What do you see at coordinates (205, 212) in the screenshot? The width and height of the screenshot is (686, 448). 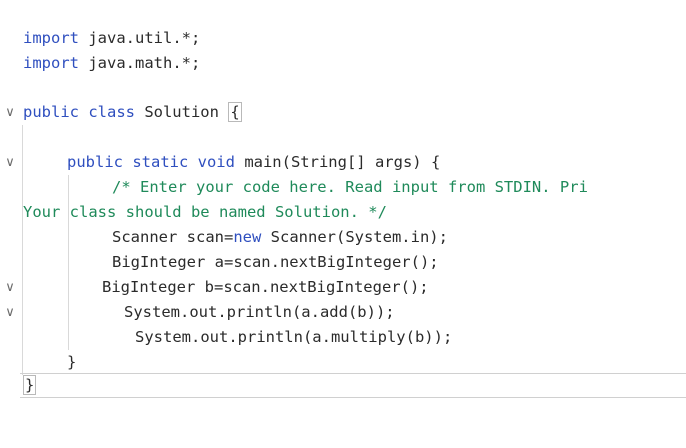 I see `comment: Your class should be named Solution. */` at bounding box center [205, 212].